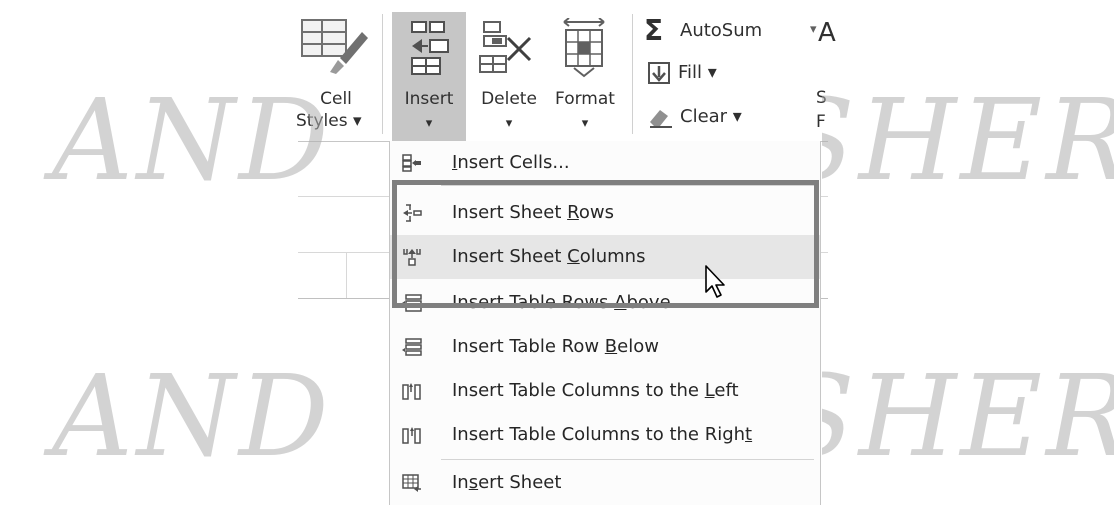 This screenshot has width=1114, height=505. I want to click on cell-styles-icon, so click(334, 46).